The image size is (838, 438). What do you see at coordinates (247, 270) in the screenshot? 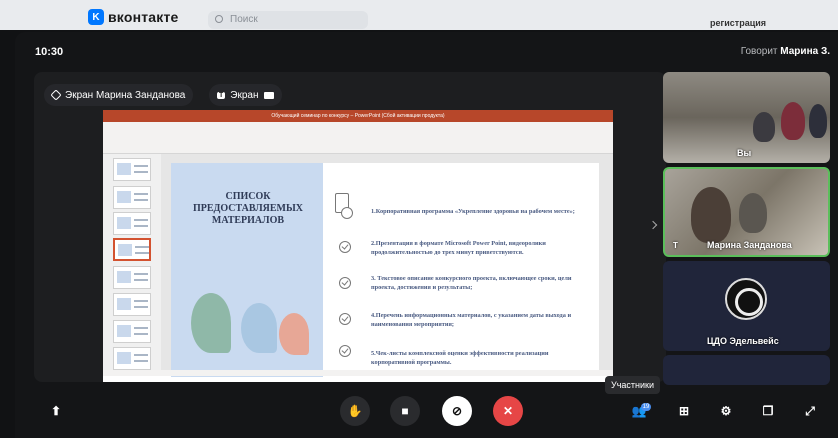
I see `slide-left-panel: СПИСОК ПРЕДОСТАВЛЯЕМЫХ МАТЕРИАЛОВ` at bounding box center [247, 270].